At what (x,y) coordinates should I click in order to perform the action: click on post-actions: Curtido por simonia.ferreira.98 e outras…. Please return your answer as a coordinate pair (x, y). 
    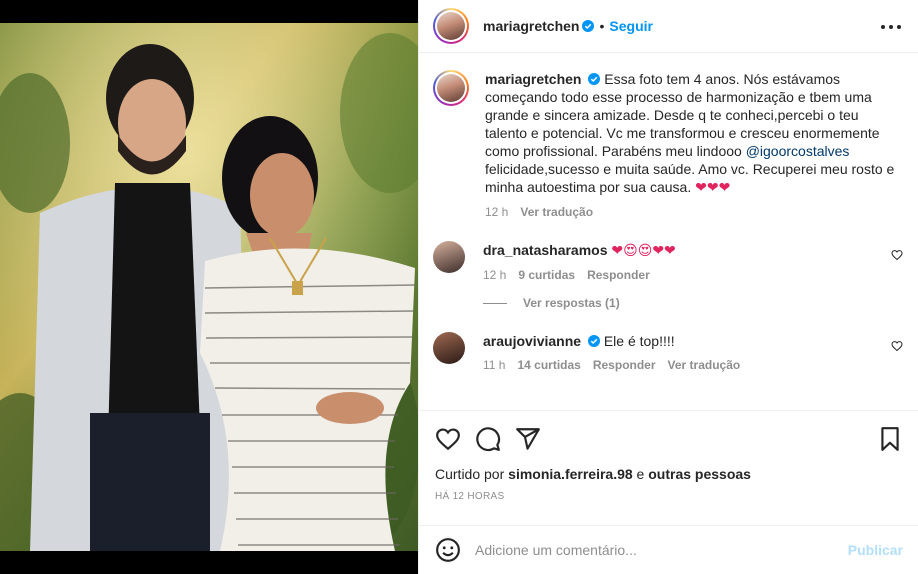
    Looking at the image, I should click on (668, 456).